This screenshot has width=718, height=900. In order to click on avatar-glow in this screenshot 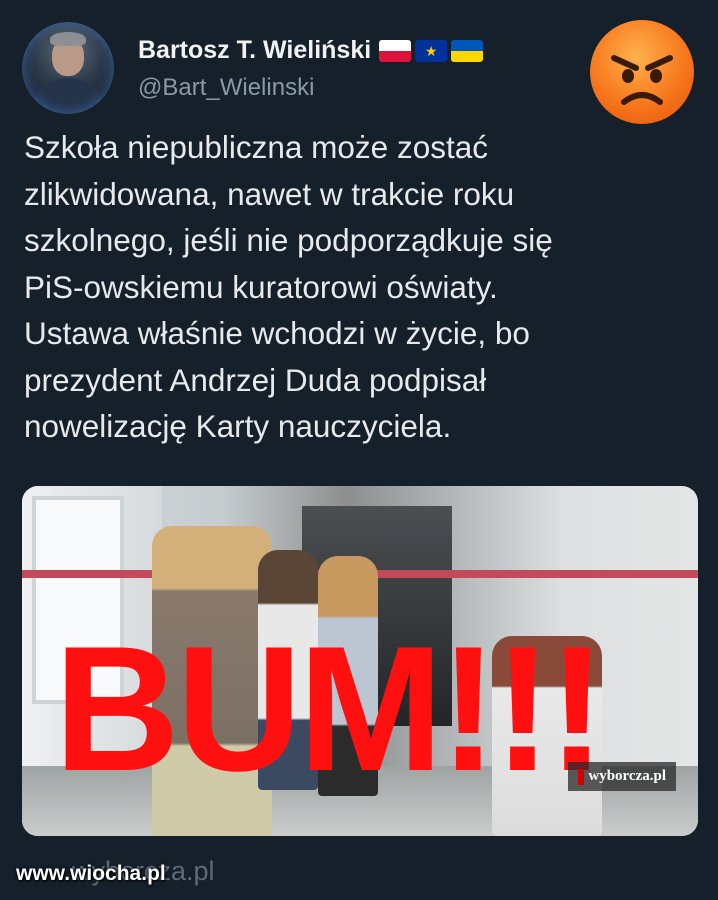, I will do `click(68, 68)`.